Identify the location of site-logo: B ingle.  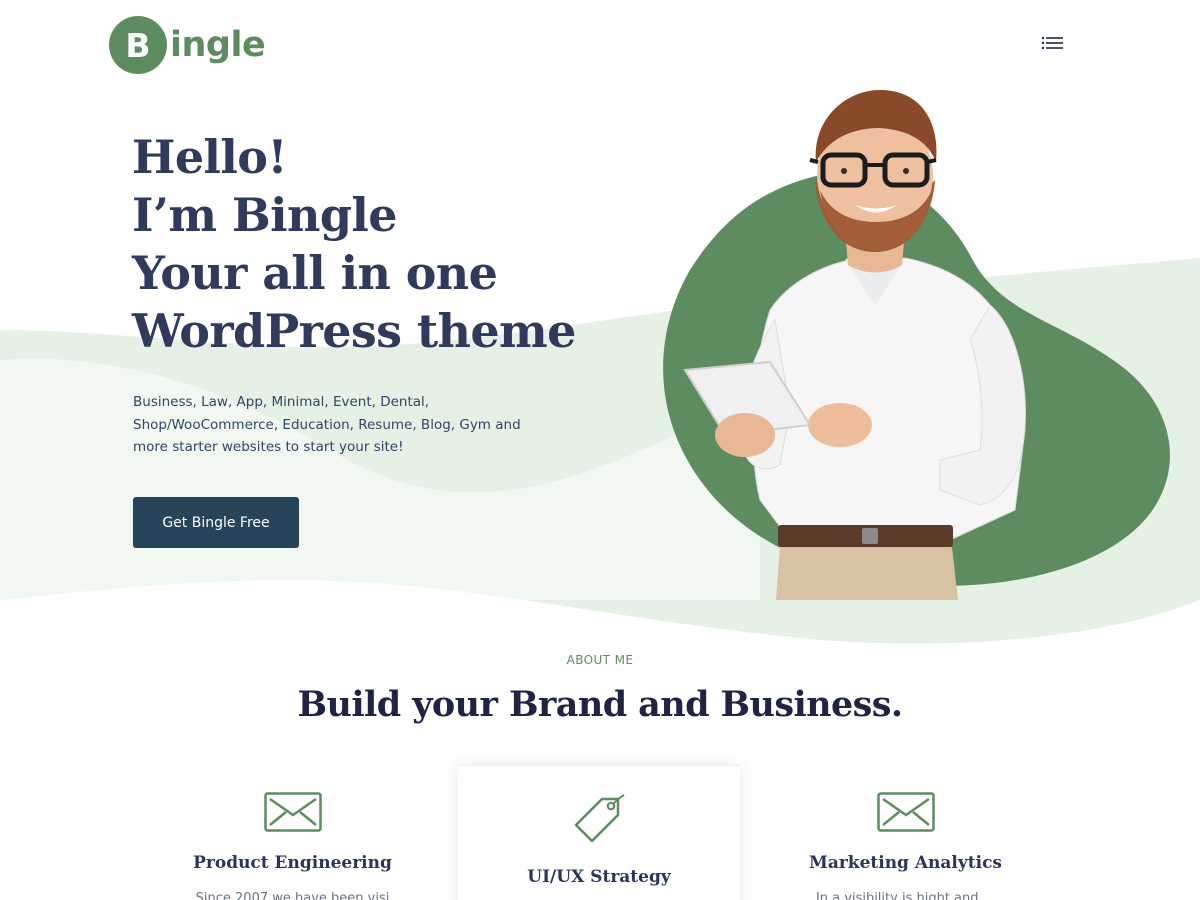
(187, 45).